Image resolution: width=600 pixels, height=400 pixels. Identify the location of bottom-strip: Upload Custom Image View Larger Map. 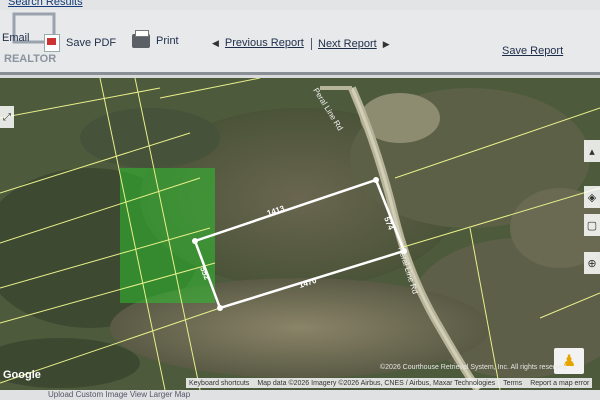
(300, 395).